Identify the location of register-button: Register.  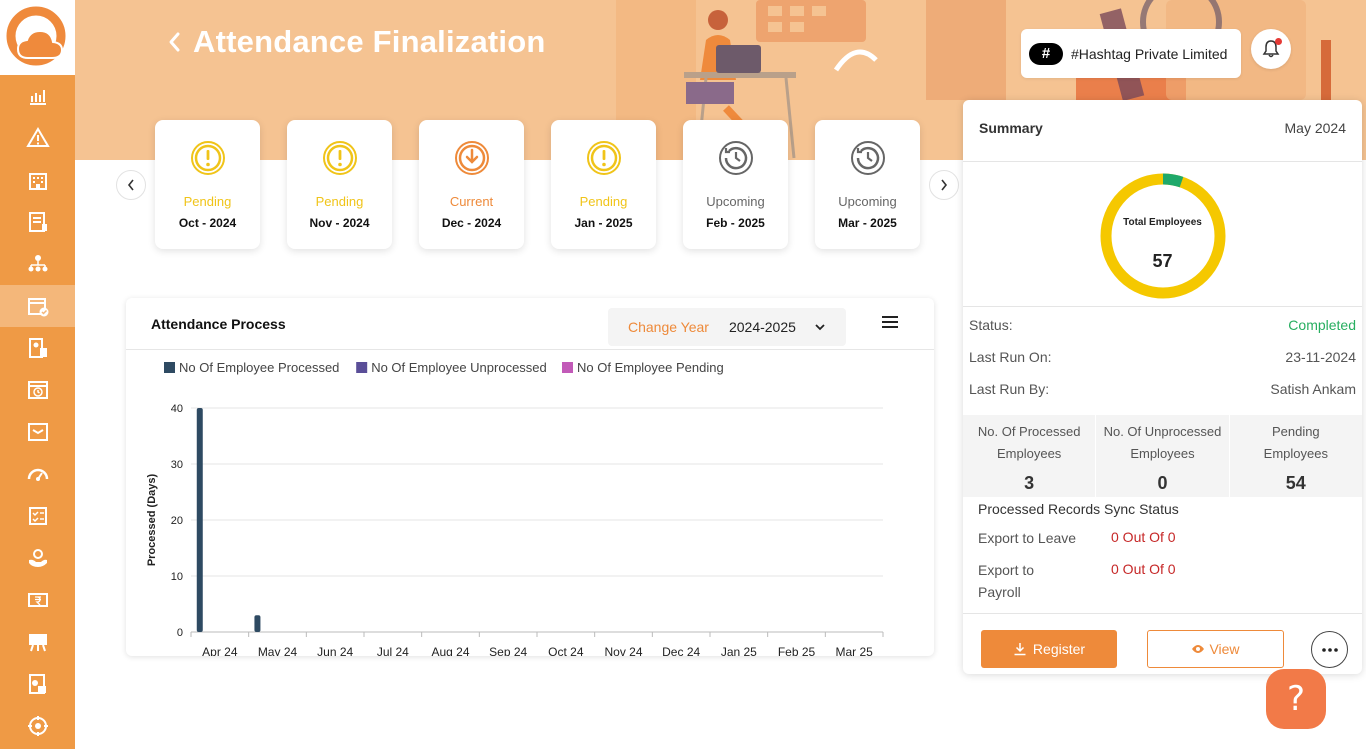
(1049, 649).